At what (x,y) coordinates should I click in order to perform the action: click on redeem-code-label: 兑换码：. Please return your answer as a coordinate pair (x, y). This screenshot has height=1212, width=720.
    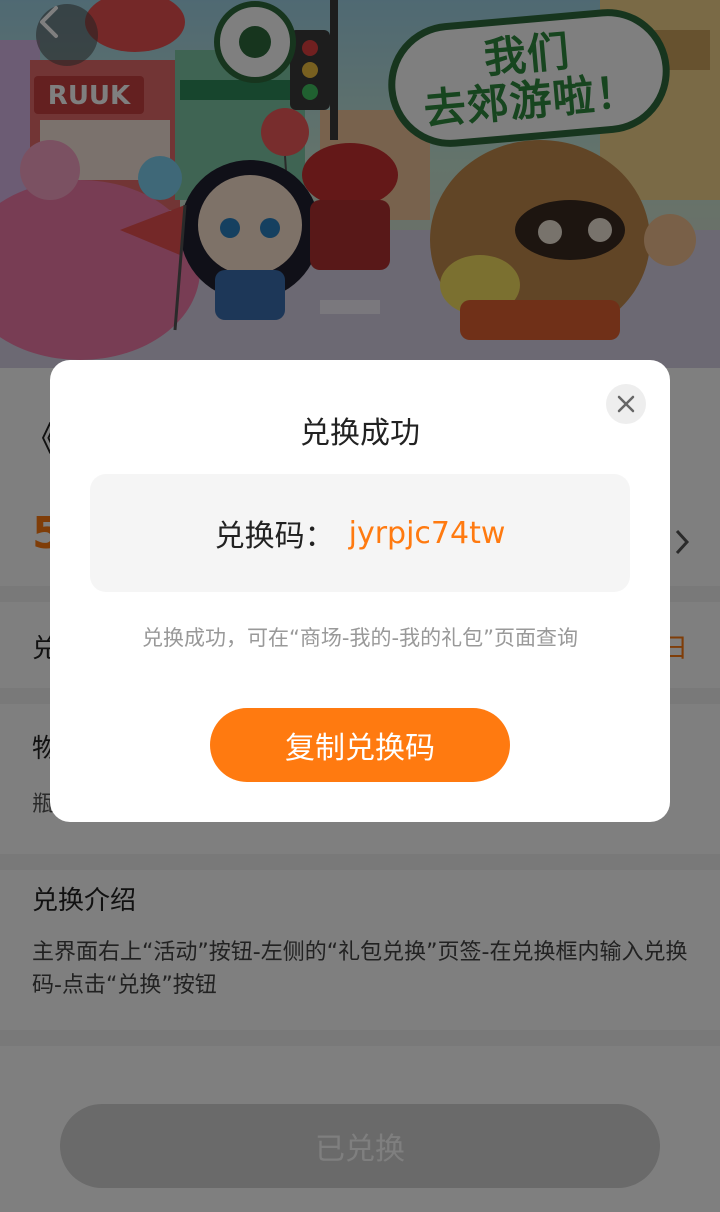
    Looking at the image, I should click on (274, 536).